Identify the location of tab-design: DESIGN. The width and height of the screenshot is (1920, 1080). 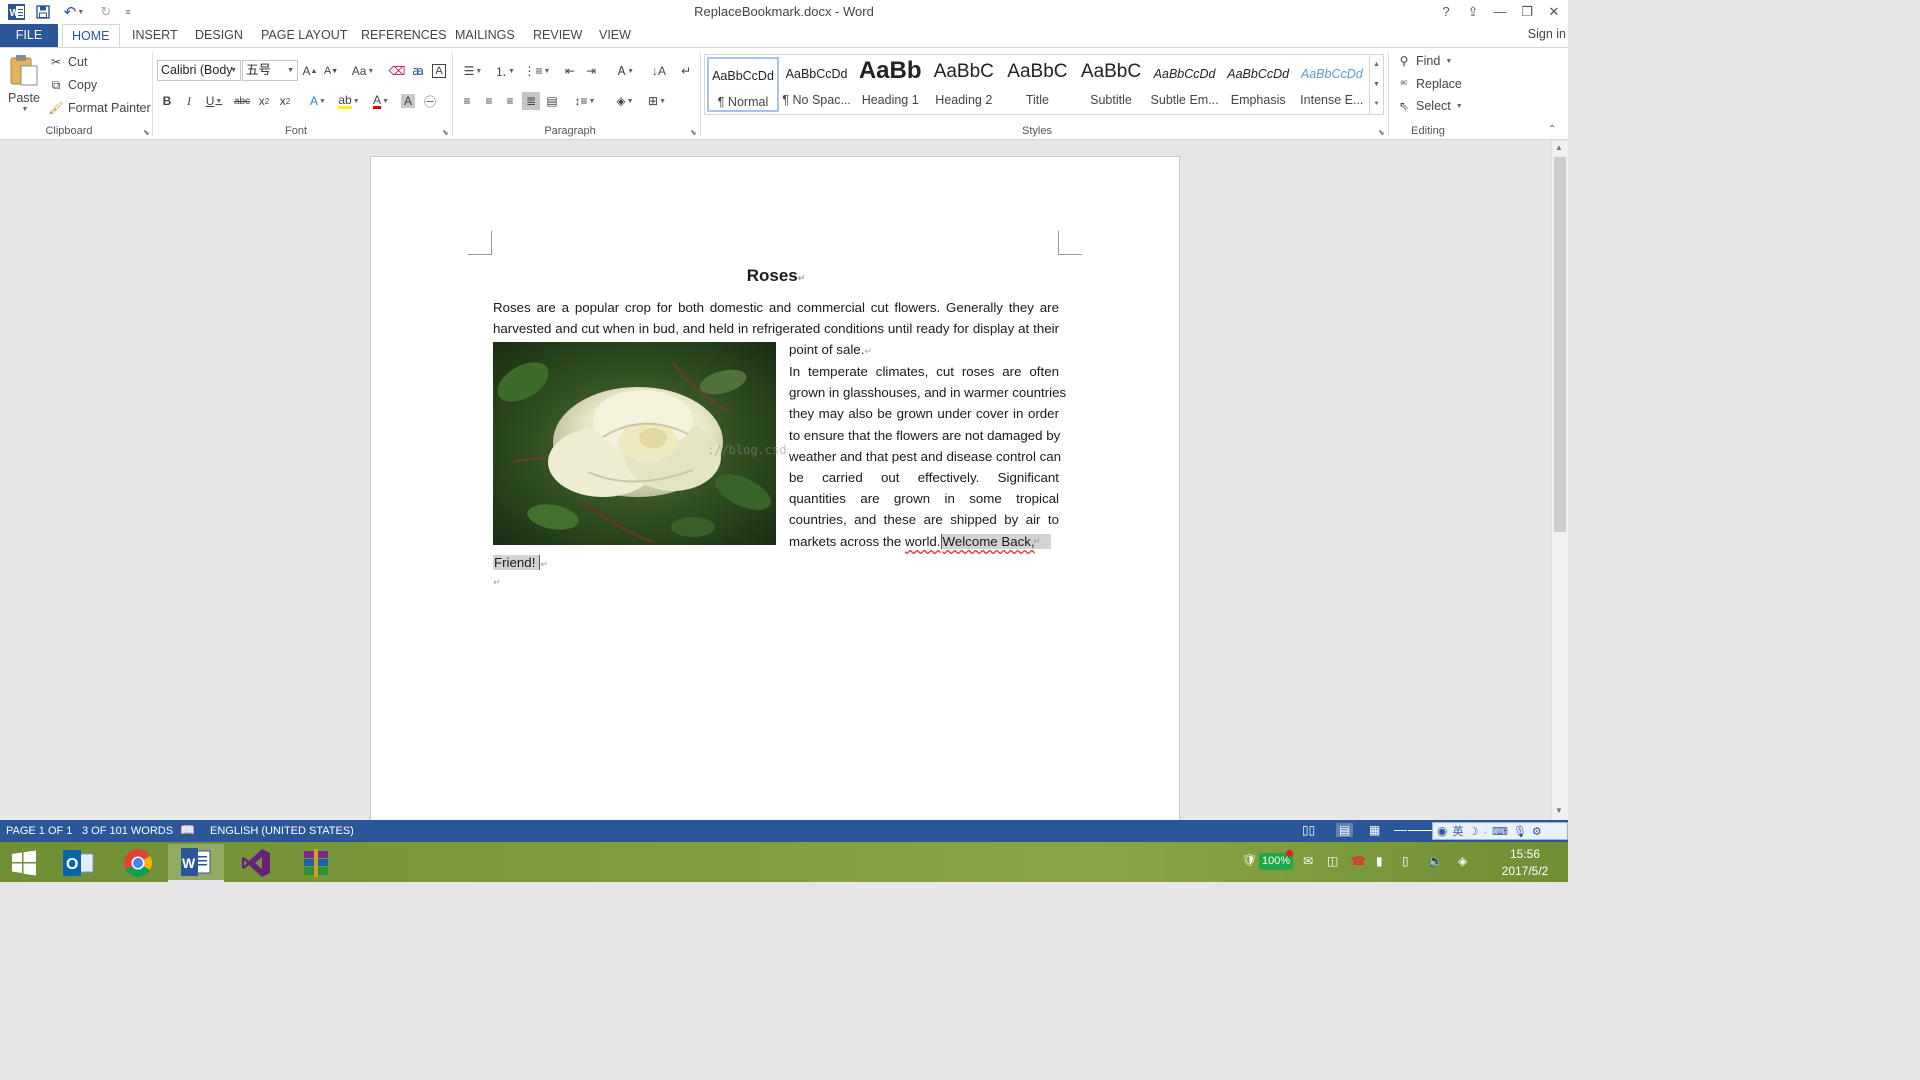
(219, 35).